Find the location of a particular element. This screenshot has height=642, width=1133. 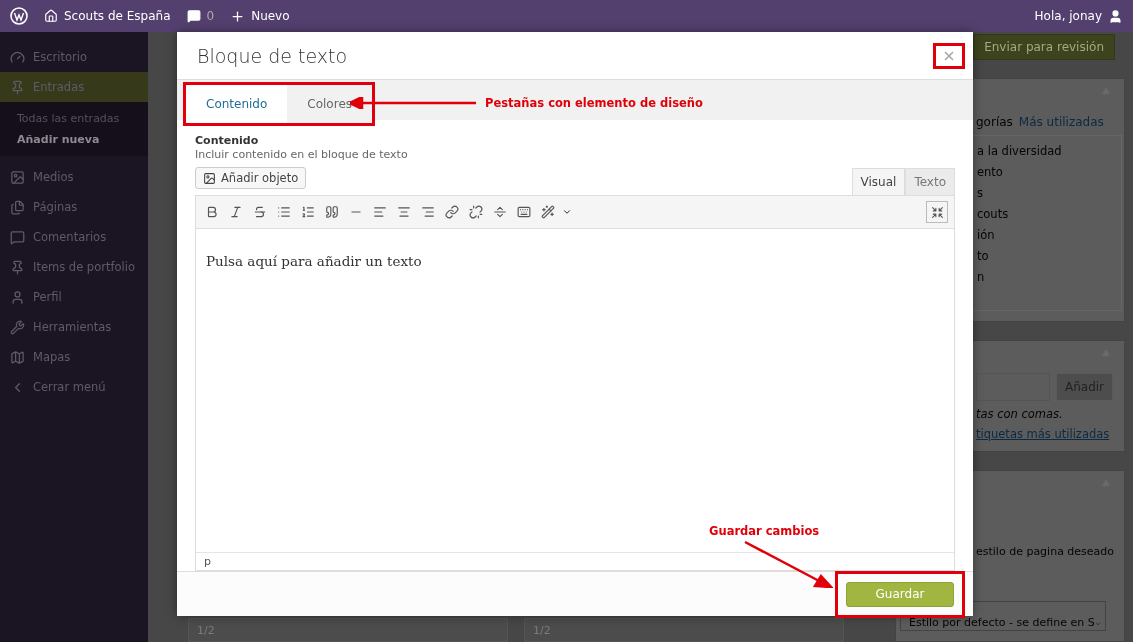

menu-item: Entradas is located at coordinates (74, 87).